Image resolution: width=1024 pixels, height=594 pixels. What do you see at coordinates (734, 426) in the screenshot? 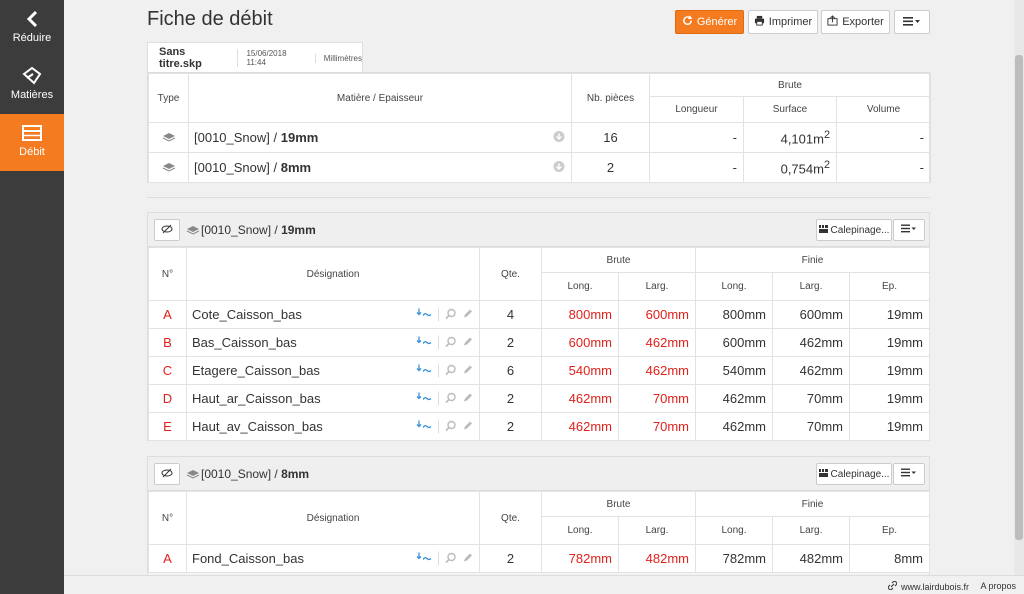
I see `fin-long-value: 462mm` at bounding box center [734, 426].